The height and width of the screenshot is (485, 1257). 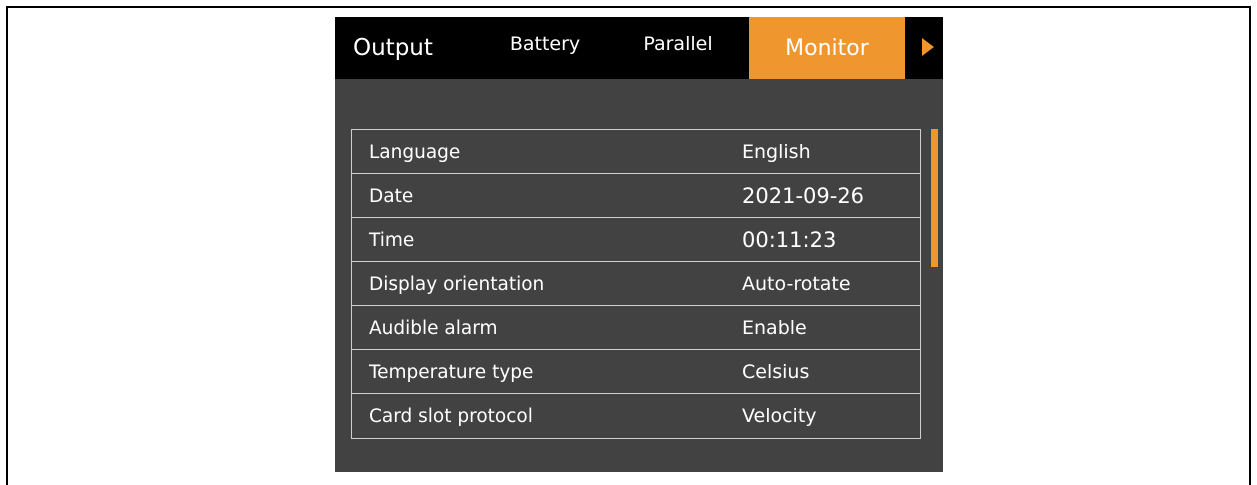 I want to click on setting-value: Enable, so click(x=774, y=328).